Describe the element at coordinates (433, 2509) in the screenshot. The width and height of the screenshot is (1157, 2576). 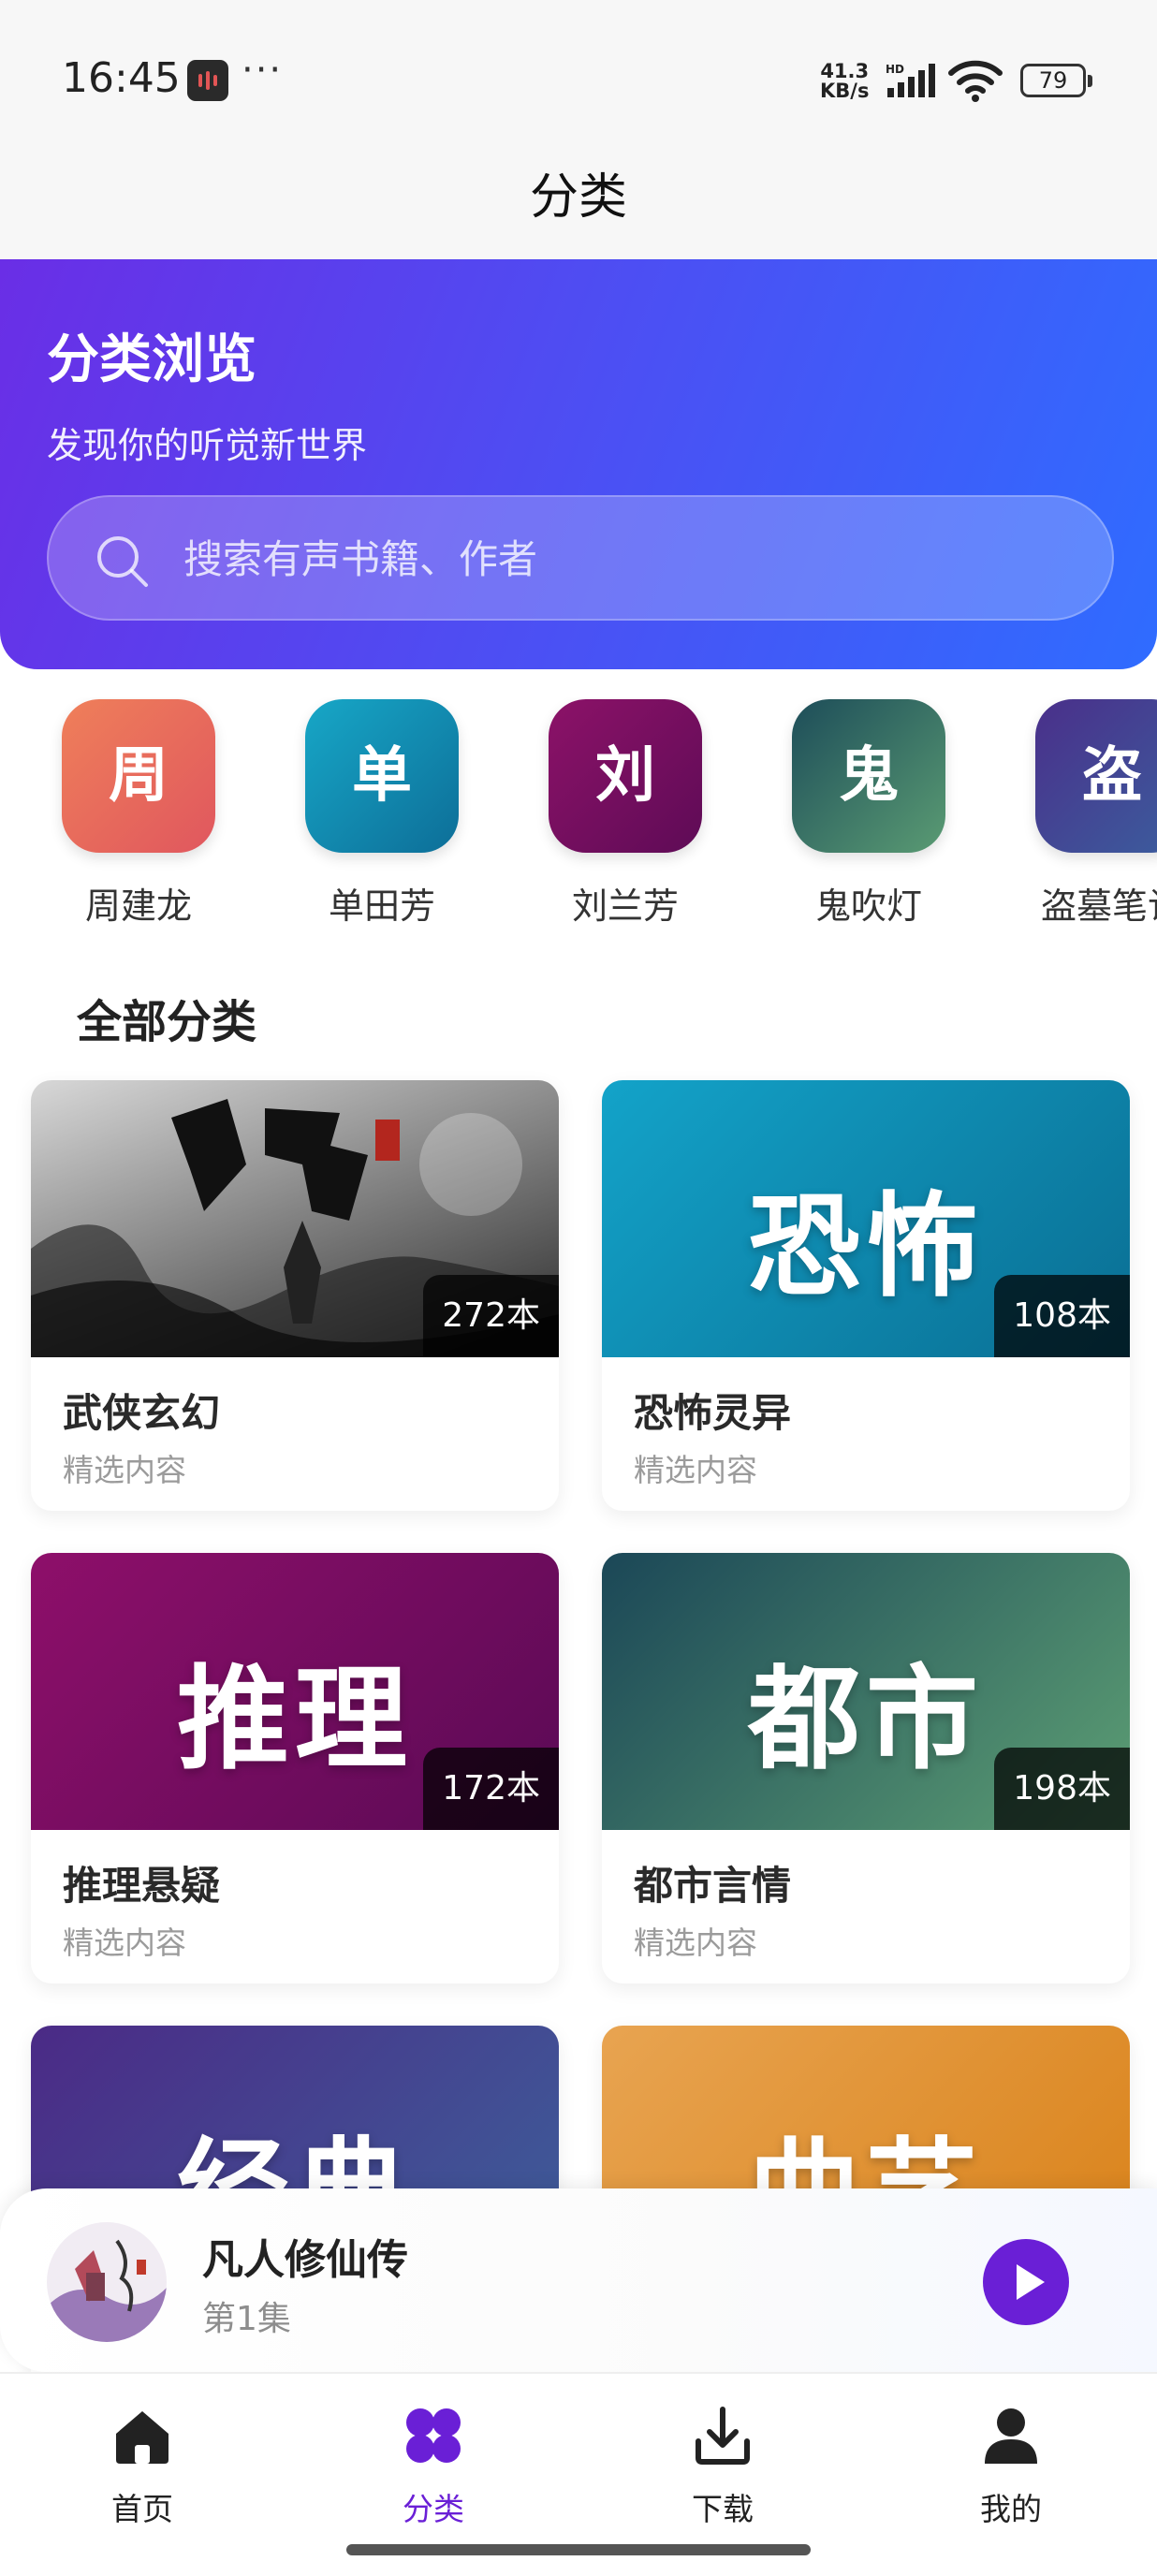
I see `nav-label: 分类` at that location.